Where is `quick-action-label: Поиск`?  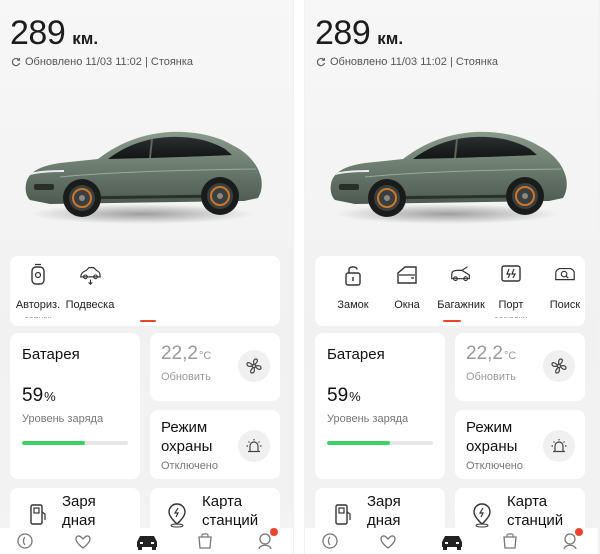
quick-action-label: Поиск is located at coordinates (565, 305).